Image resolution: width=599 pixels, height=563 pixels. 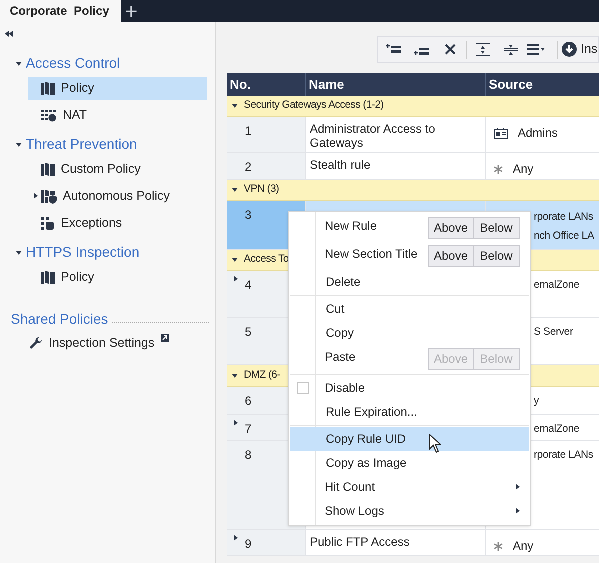 I want to click on rule-name: Stealth rule, so click(x=340, y=165).